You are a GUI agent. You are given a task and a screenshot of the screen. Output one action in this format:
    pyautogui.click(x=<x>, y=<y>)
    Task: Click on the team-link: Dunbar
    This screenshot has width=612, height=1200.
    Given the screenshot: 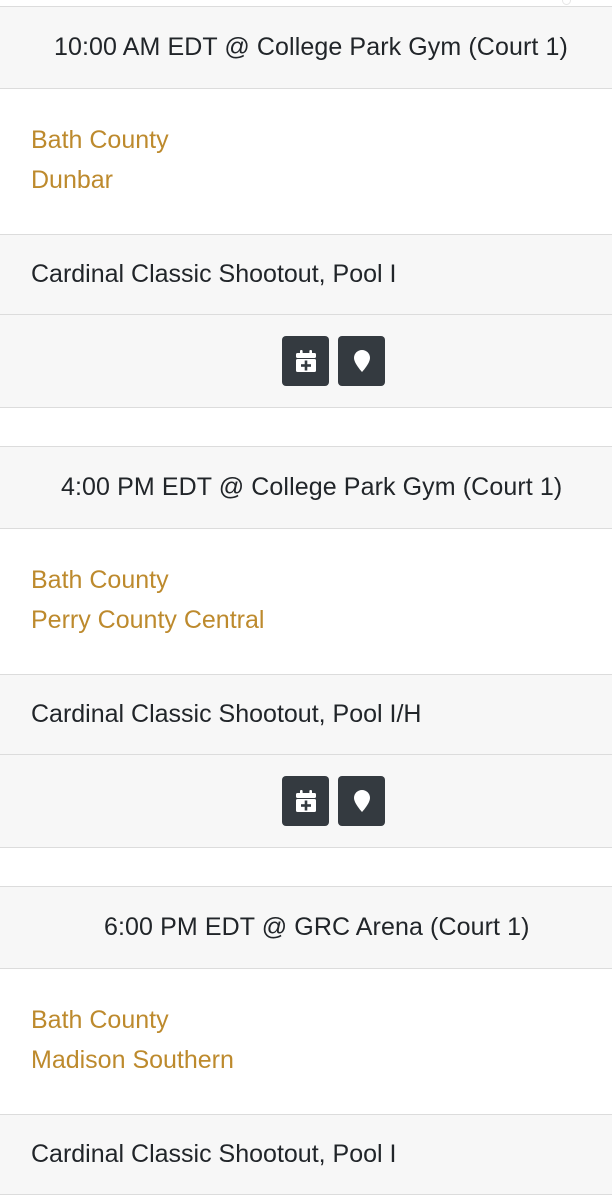 What is the action you would take?
    pyautogui.click(x=72, y=180)
    